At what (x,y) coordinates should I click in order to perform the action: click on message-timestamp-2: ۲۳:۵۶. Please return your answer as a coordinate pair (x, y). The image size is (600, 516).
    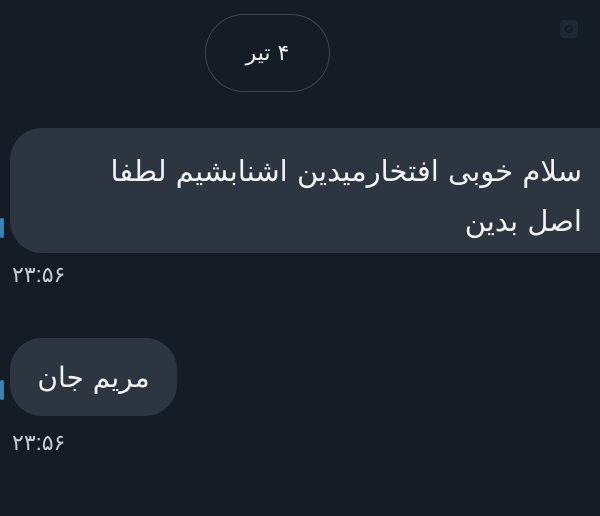
    Looking at the image, I should click on (39, 442).